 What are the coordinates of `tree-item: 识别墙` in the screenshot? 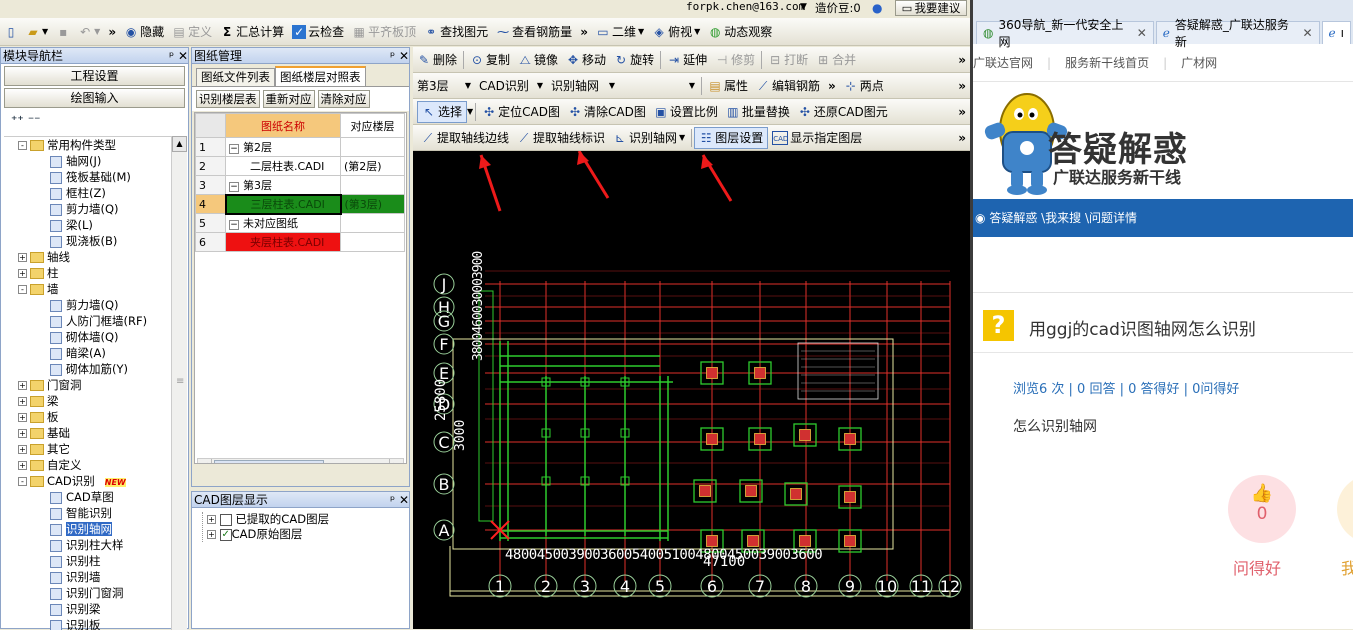 It's located at (88, 577).